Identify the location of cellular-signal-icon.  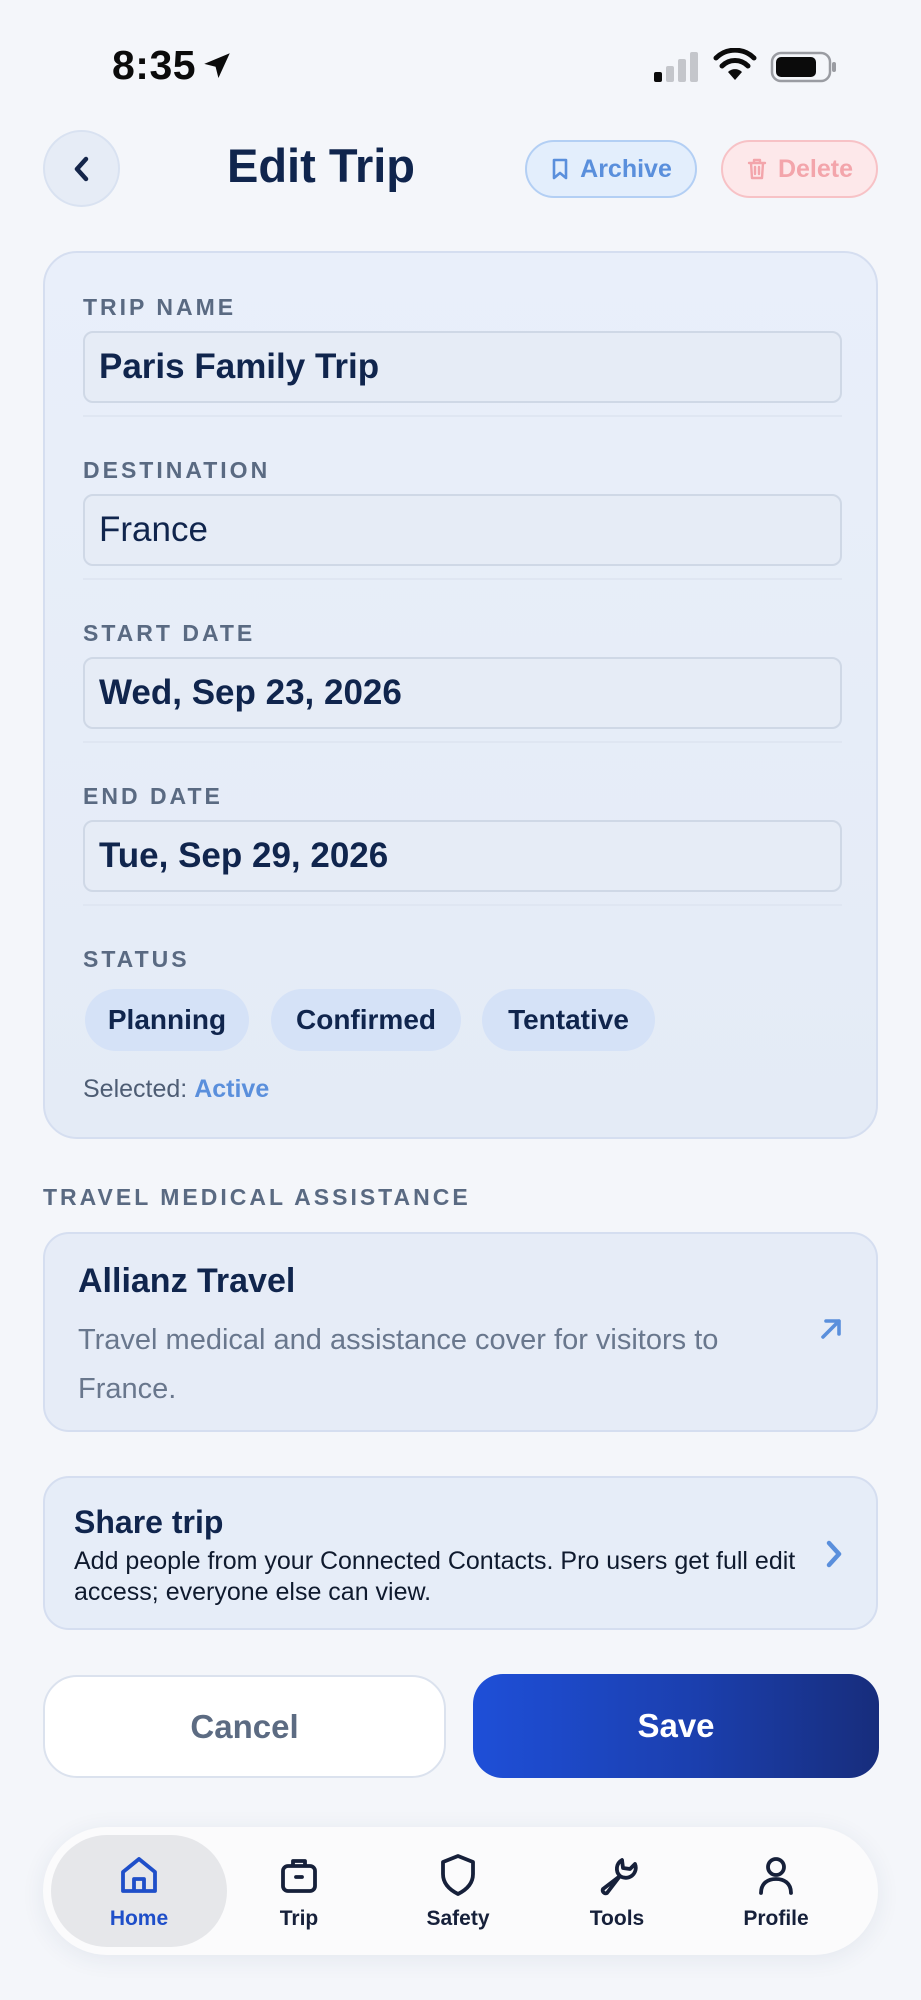
(676, 67).